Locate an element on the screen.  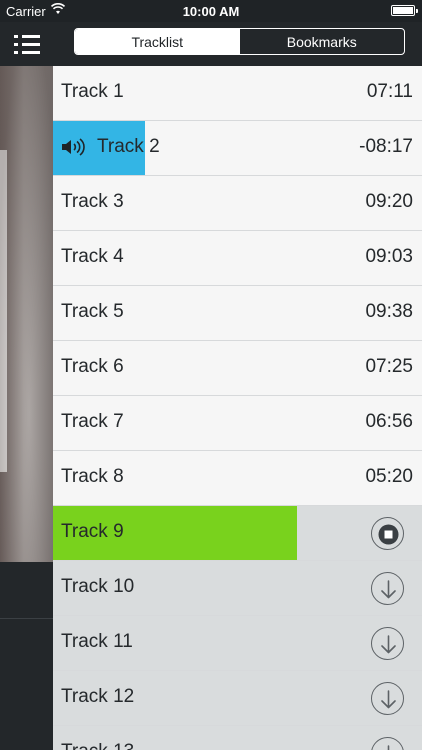
track-row: Track 10 is located at coordinates (237, 588).